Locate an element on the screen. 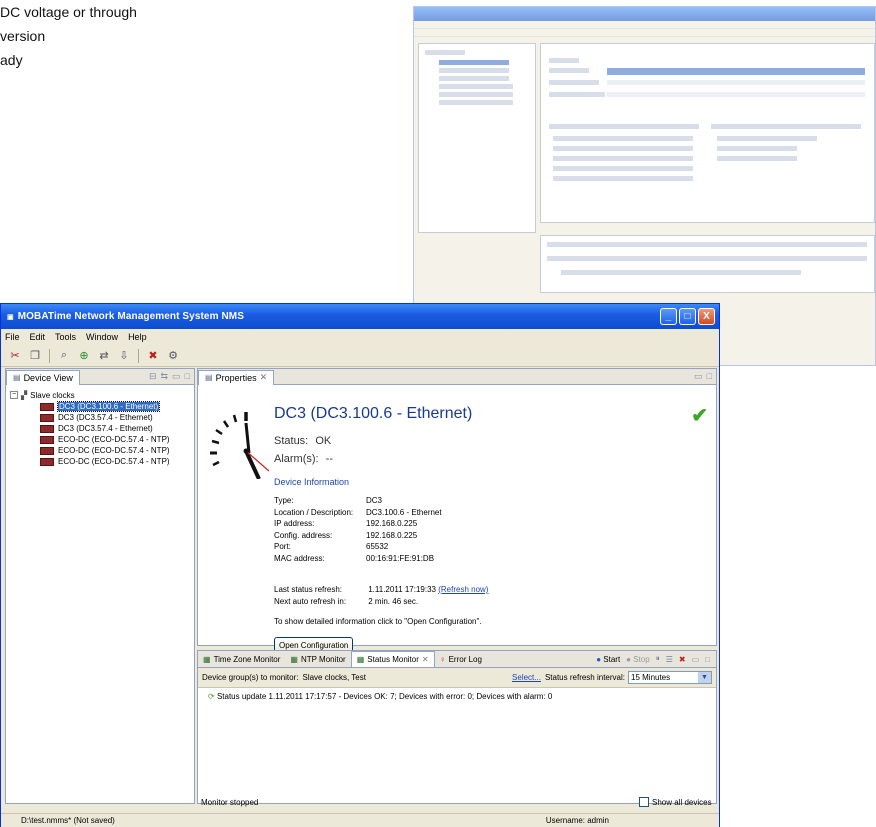 This screenshot has width=876, height=827. menu-window: Window is located at coordinates (102, 337).